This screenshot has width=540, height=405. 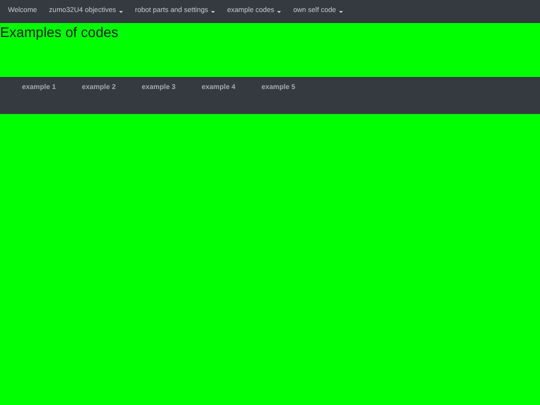 What do you see at coordinates (60, 32) in the screenshot?
I see `page-heading: Examples of codes` at bounding box center [60, 32].